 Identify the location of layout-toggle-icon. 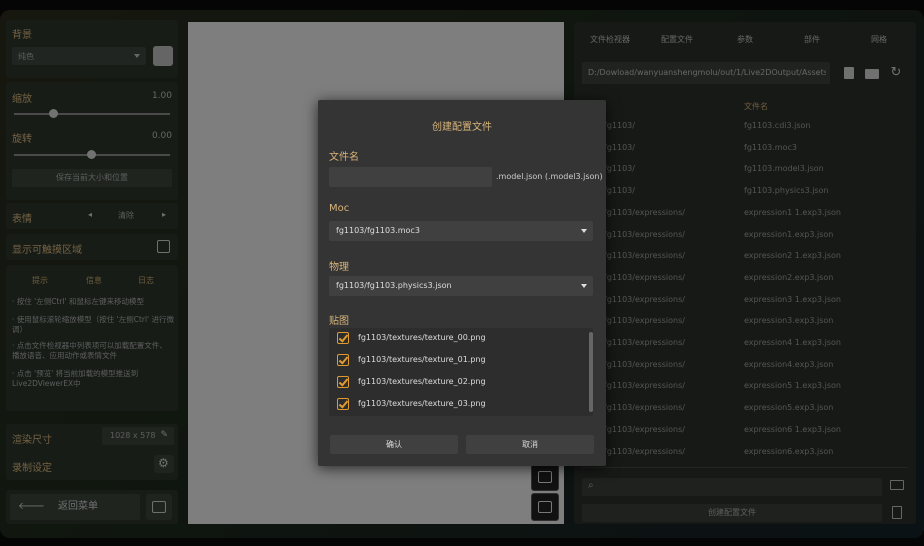
(545, 477).